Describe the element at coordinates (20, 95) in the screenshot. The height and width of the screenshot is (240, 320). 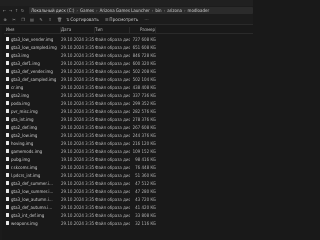
I see `file-name: gta2.img` at that location.